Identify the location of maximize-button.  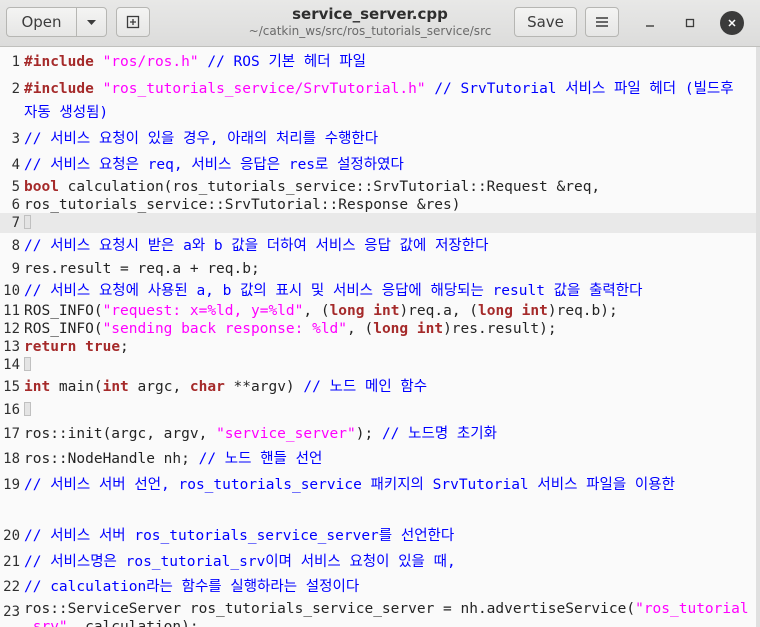
(690, 23).